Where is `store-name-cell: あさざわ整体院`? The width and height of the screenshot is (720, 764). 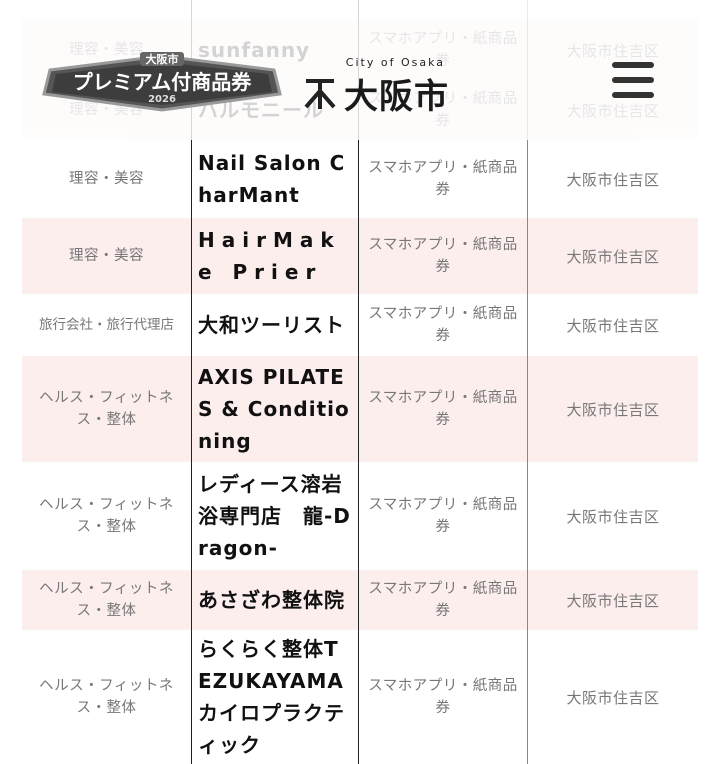 store-name-cell: あさざわ整体院 is located at coordinates (275, 600).